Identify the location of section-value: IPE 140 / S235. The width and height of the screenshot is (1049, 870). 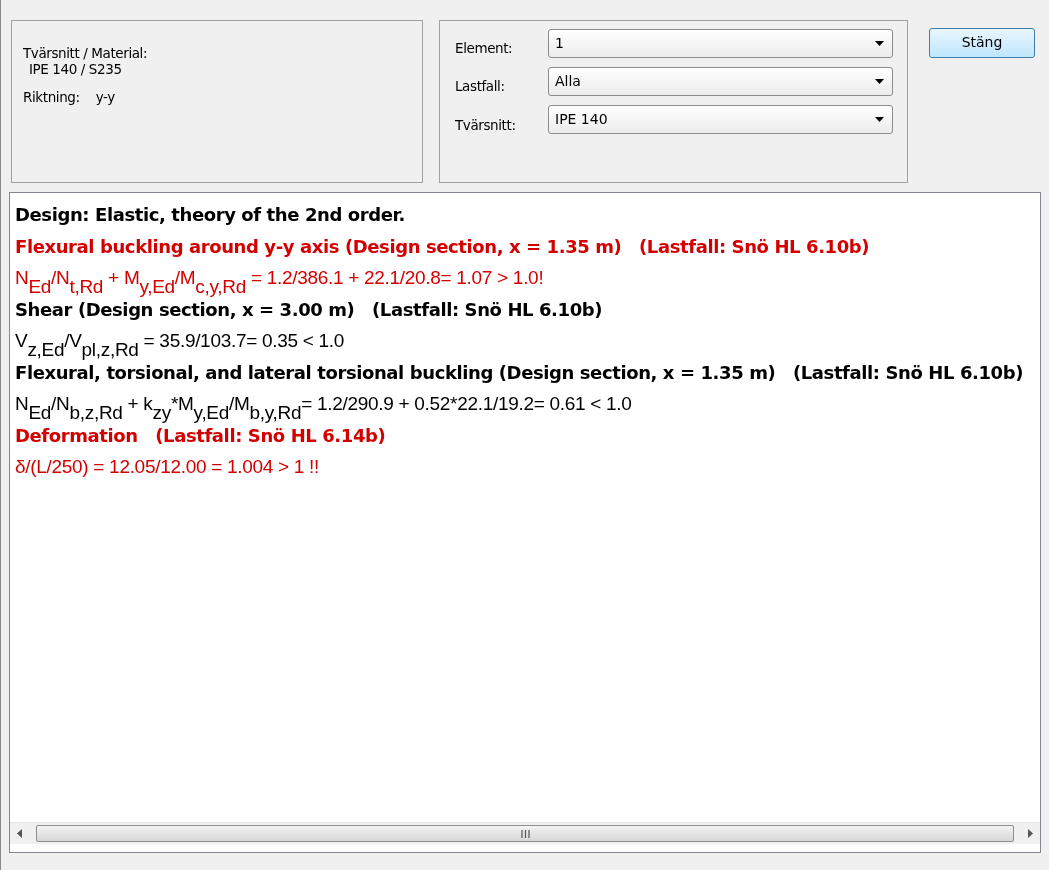
(75, 69).